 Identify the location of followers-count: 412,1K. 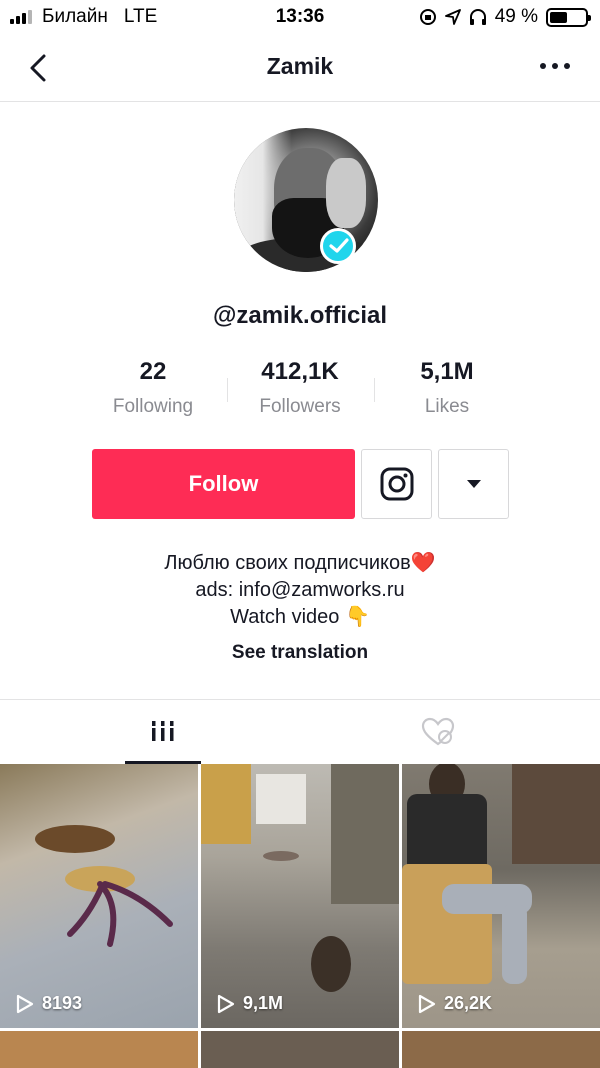
(300, 371).